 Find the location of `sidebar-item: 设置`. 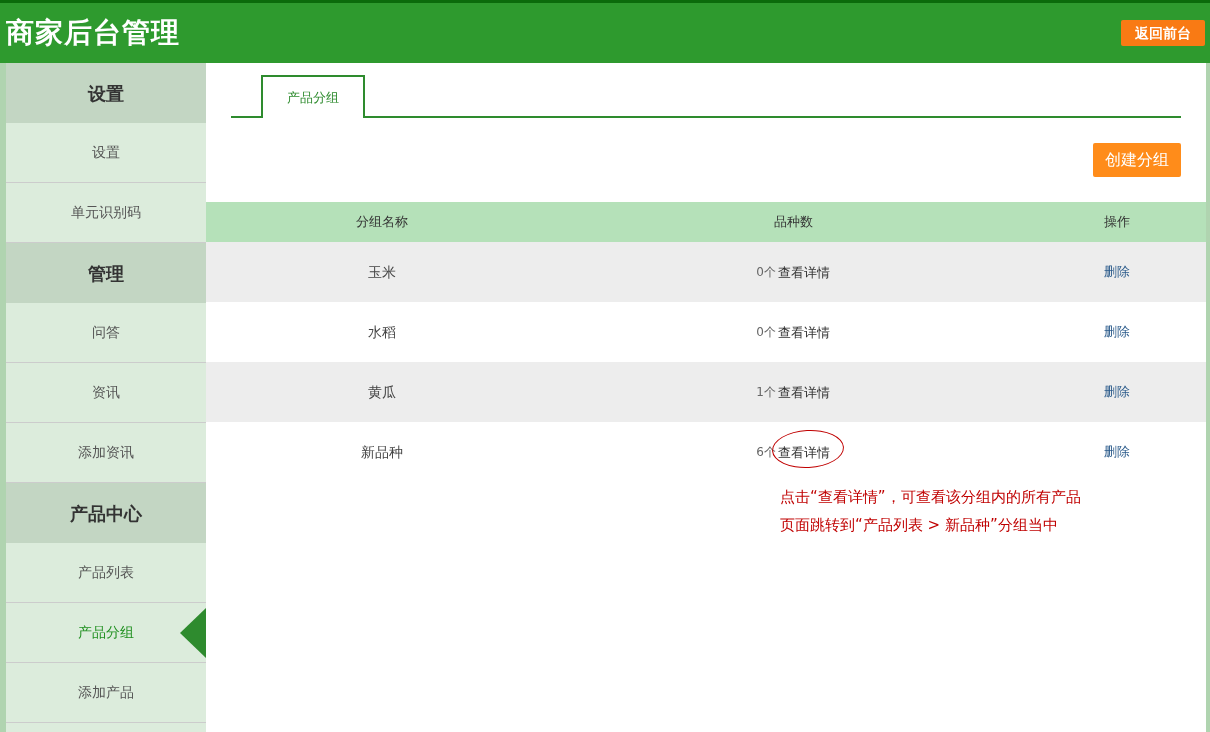

sidebar-item: 设置 is located at coordinates (106, 152).